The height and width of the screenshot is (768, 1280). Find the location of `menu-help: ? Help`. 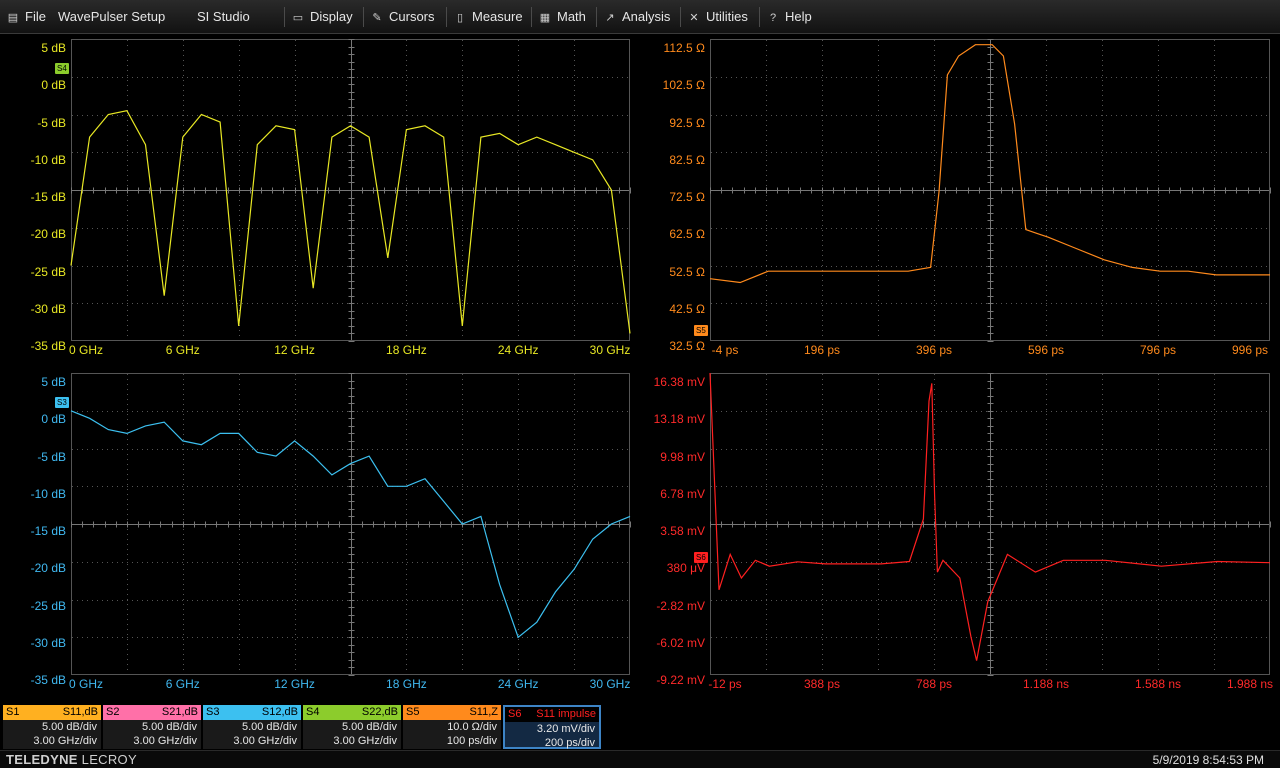

menu-help: ? Help is located at coordinates (789, 17).